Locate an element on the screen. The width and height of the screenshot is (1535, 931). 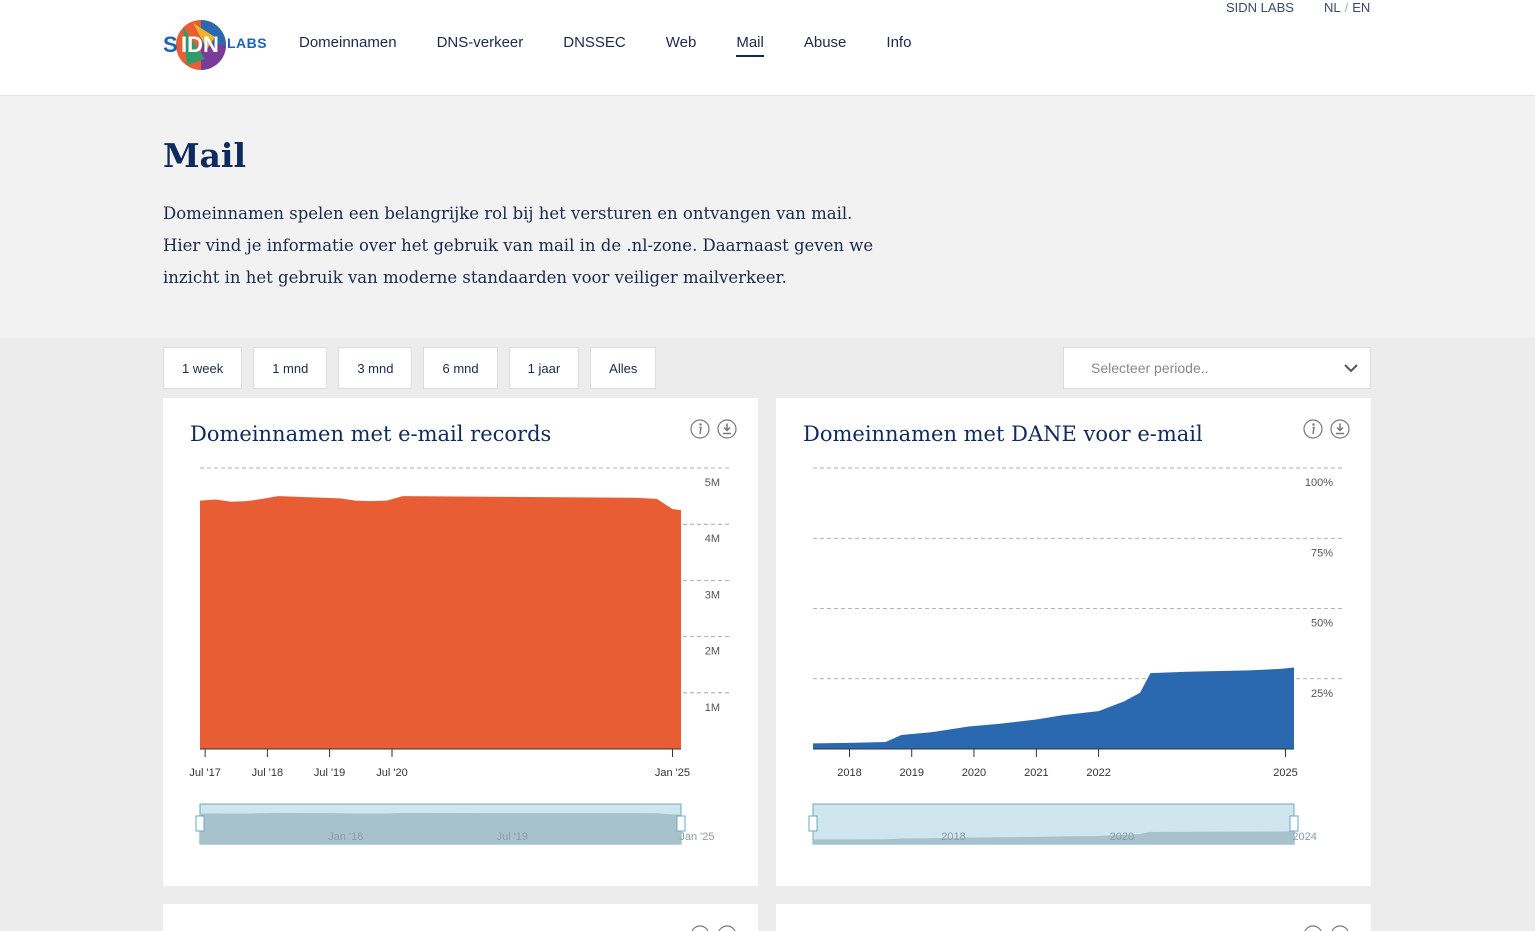
range-3-months-button: 3 mnd is located at coordinates (375, 368).